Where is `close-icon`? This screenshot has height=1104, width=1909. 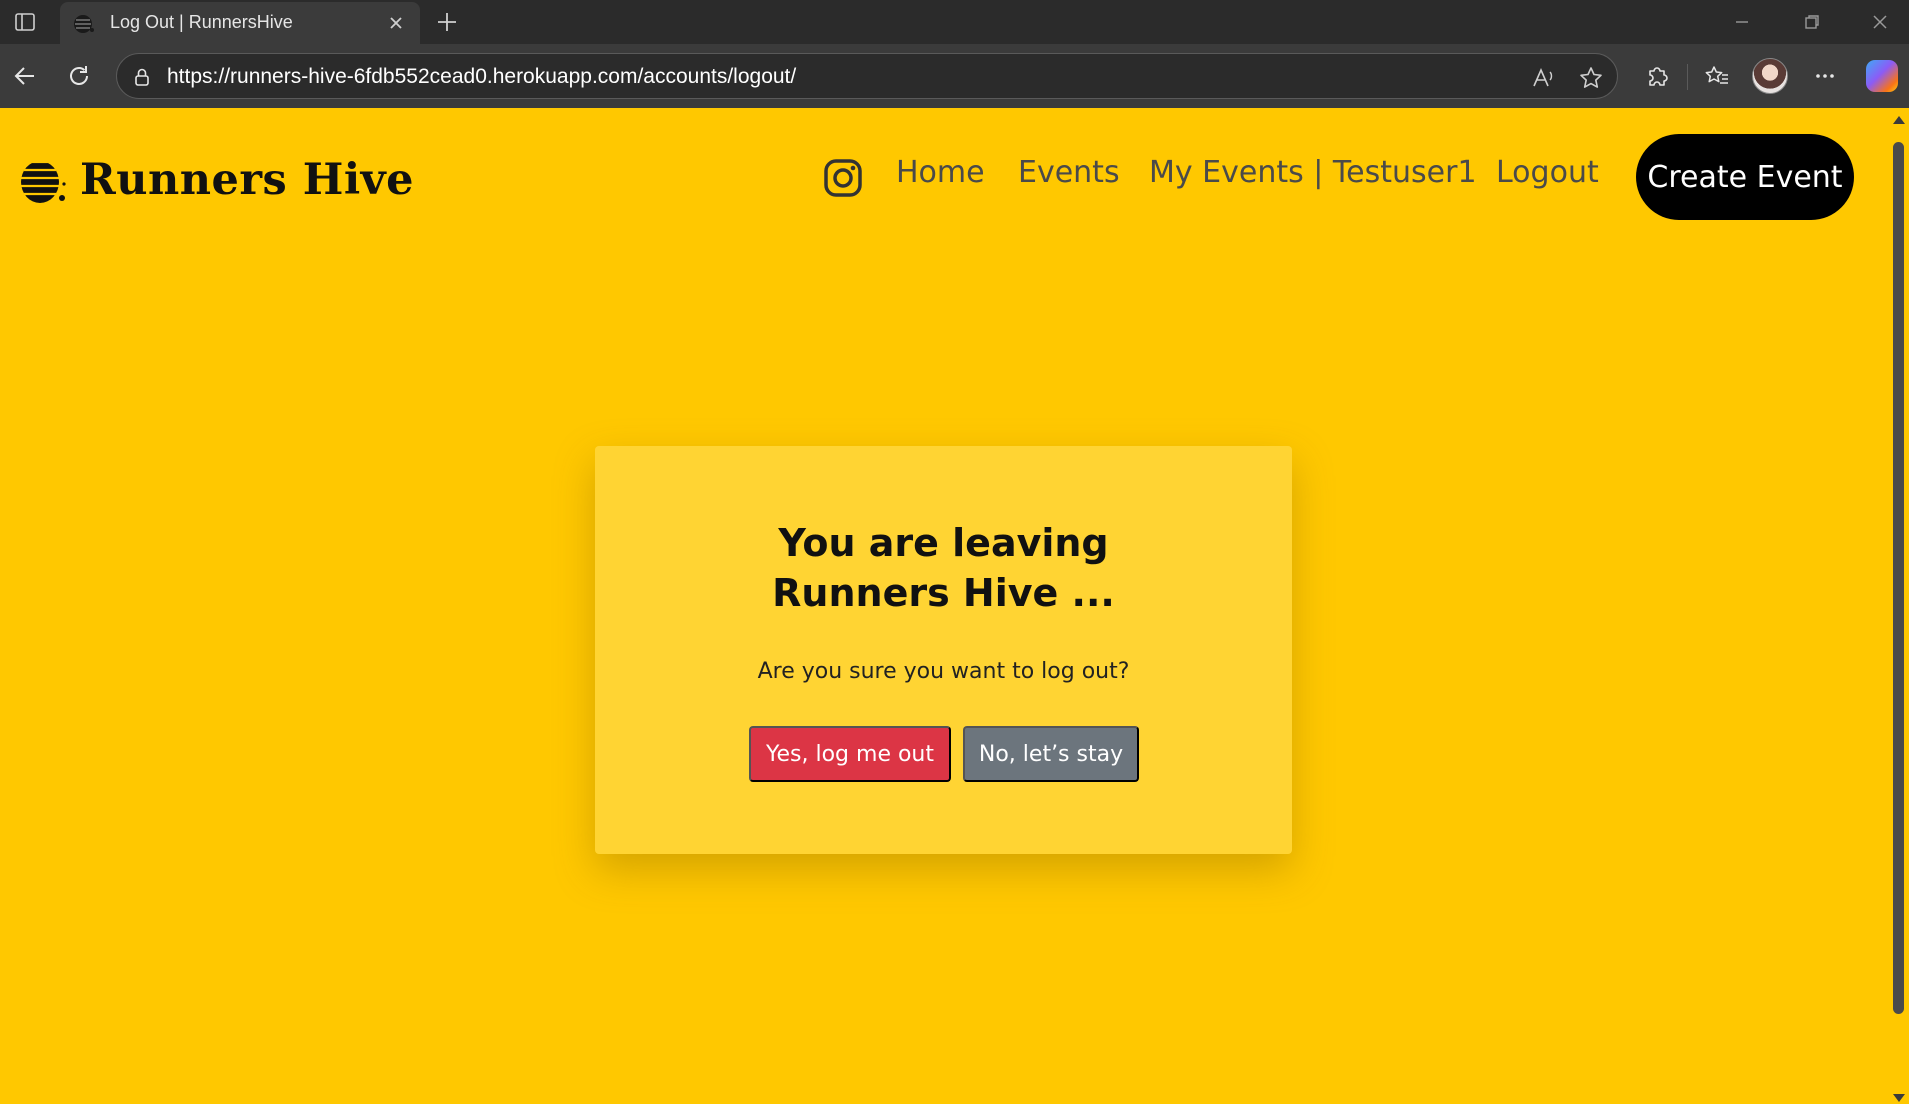 close-icon is located at coordinates (396, 23).